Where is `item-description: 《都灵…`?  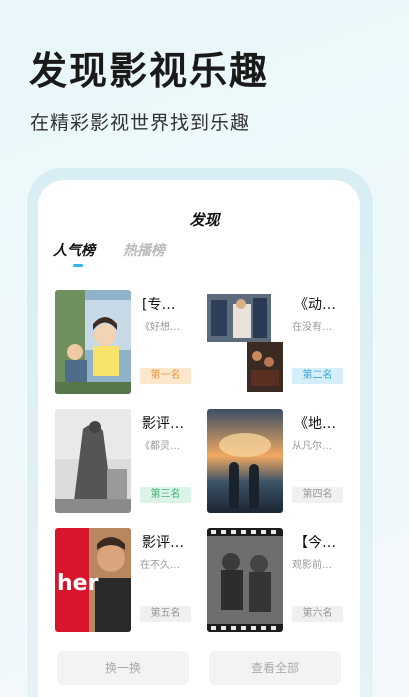 item-description: 《都灵… is located at coordinates (160, 446).